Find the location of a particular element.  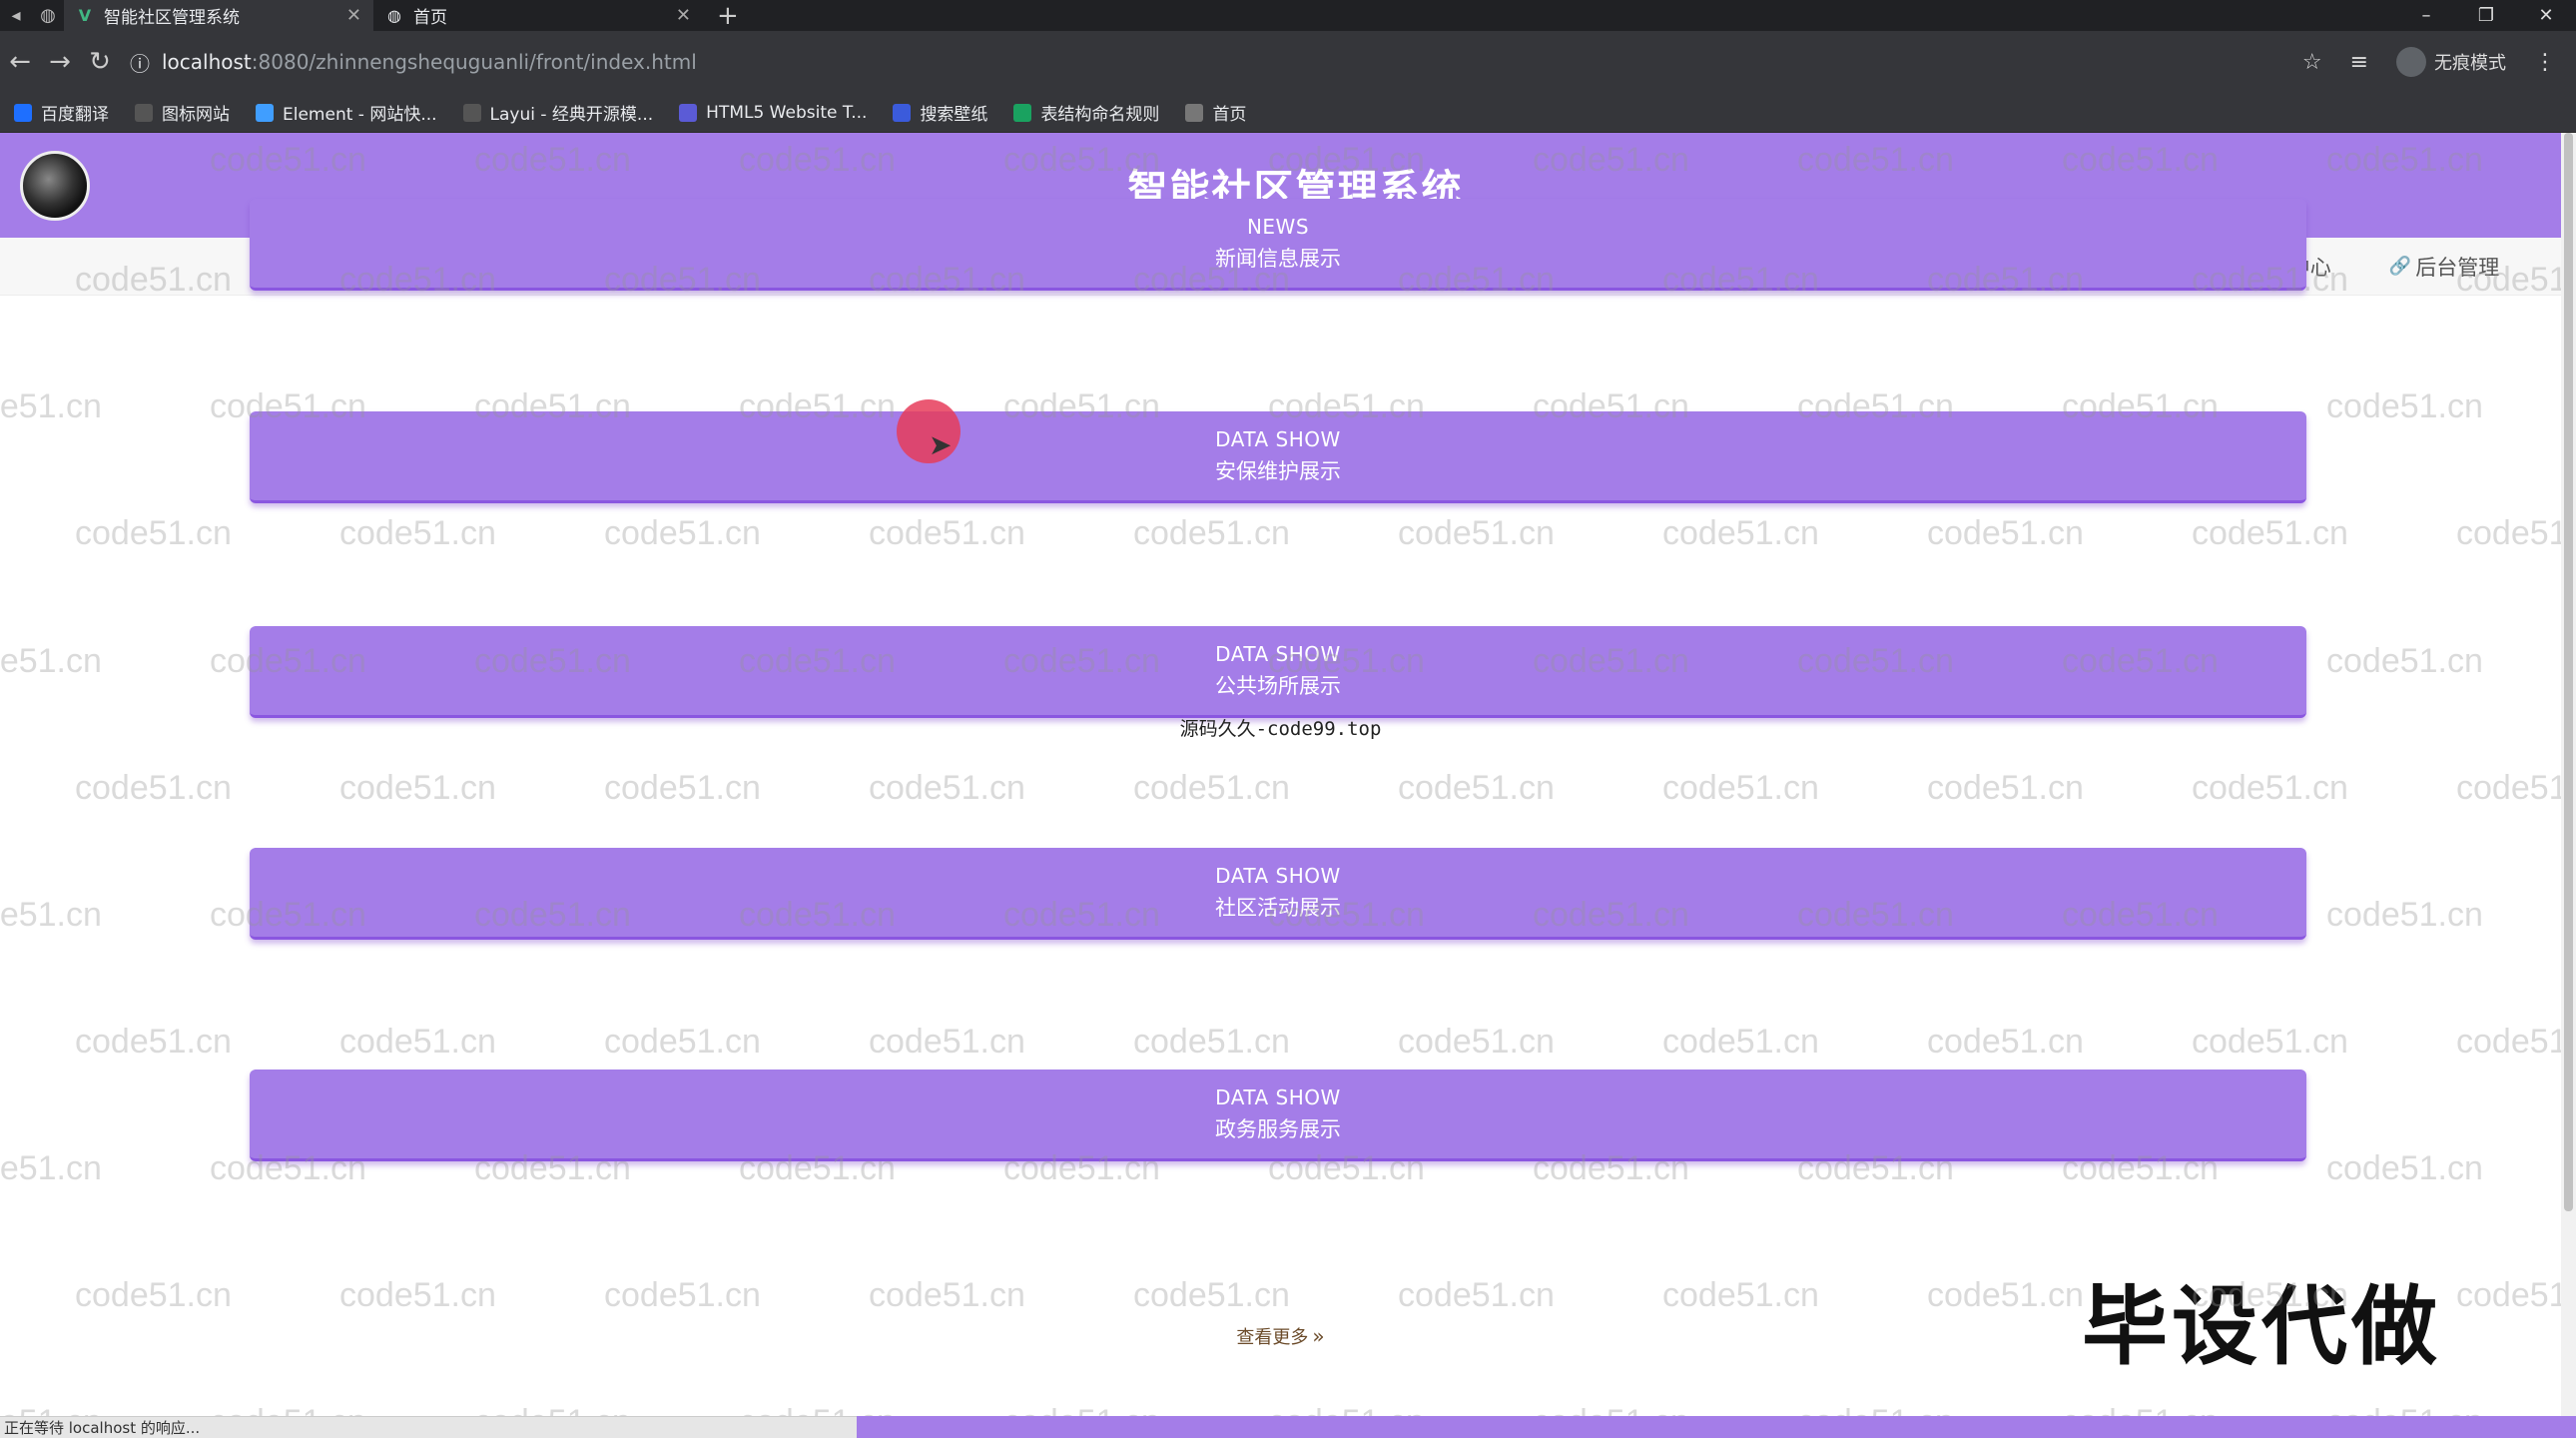

incognito-icon is located at coordinates (2411, 62).